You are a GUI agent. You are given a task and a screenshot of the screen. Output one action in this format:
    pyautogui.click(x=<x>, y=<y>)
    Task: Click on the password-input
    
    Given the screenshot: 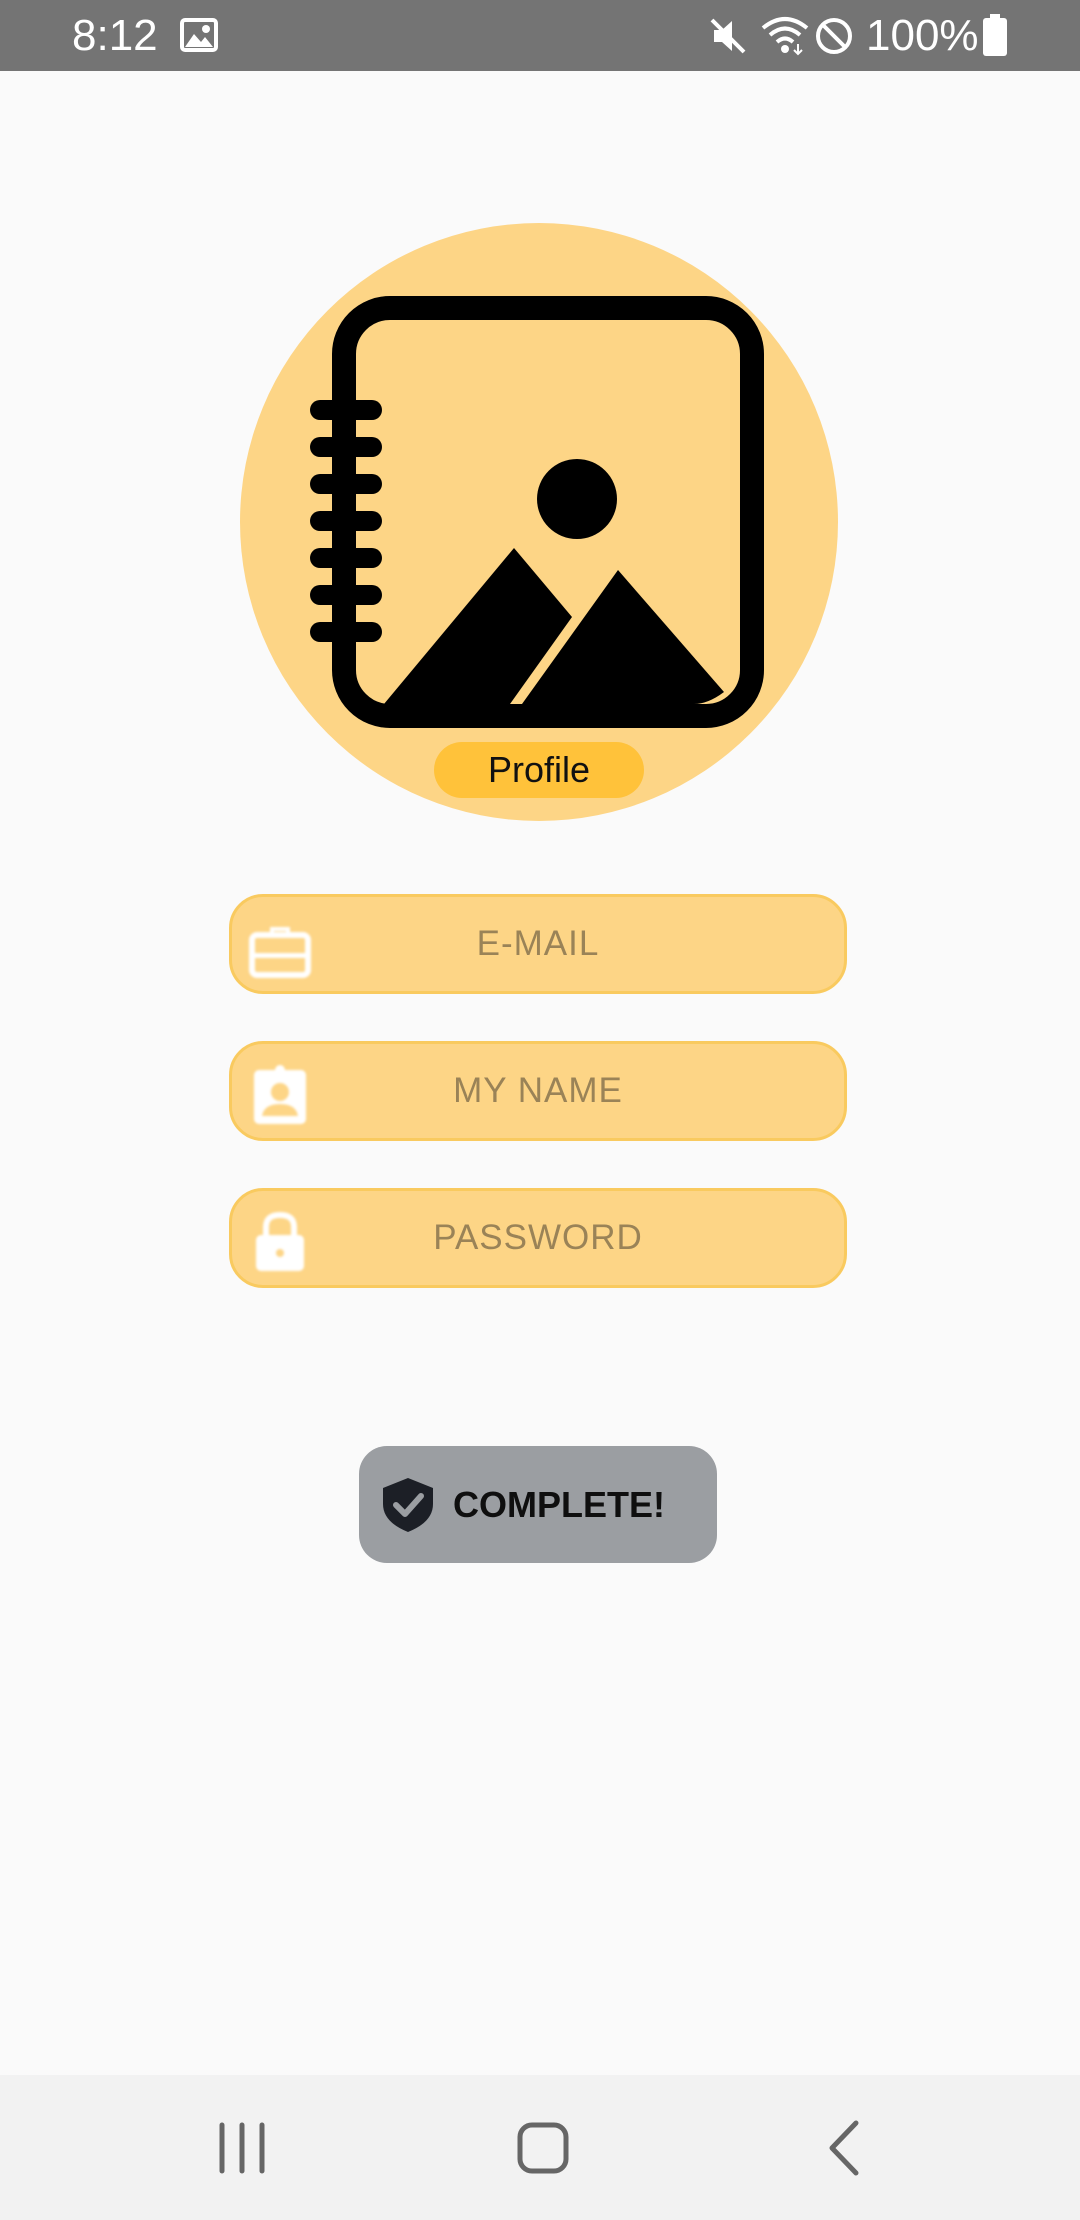 What is the action you would take?
    pyautogui.click(x=538, y=1238)
    